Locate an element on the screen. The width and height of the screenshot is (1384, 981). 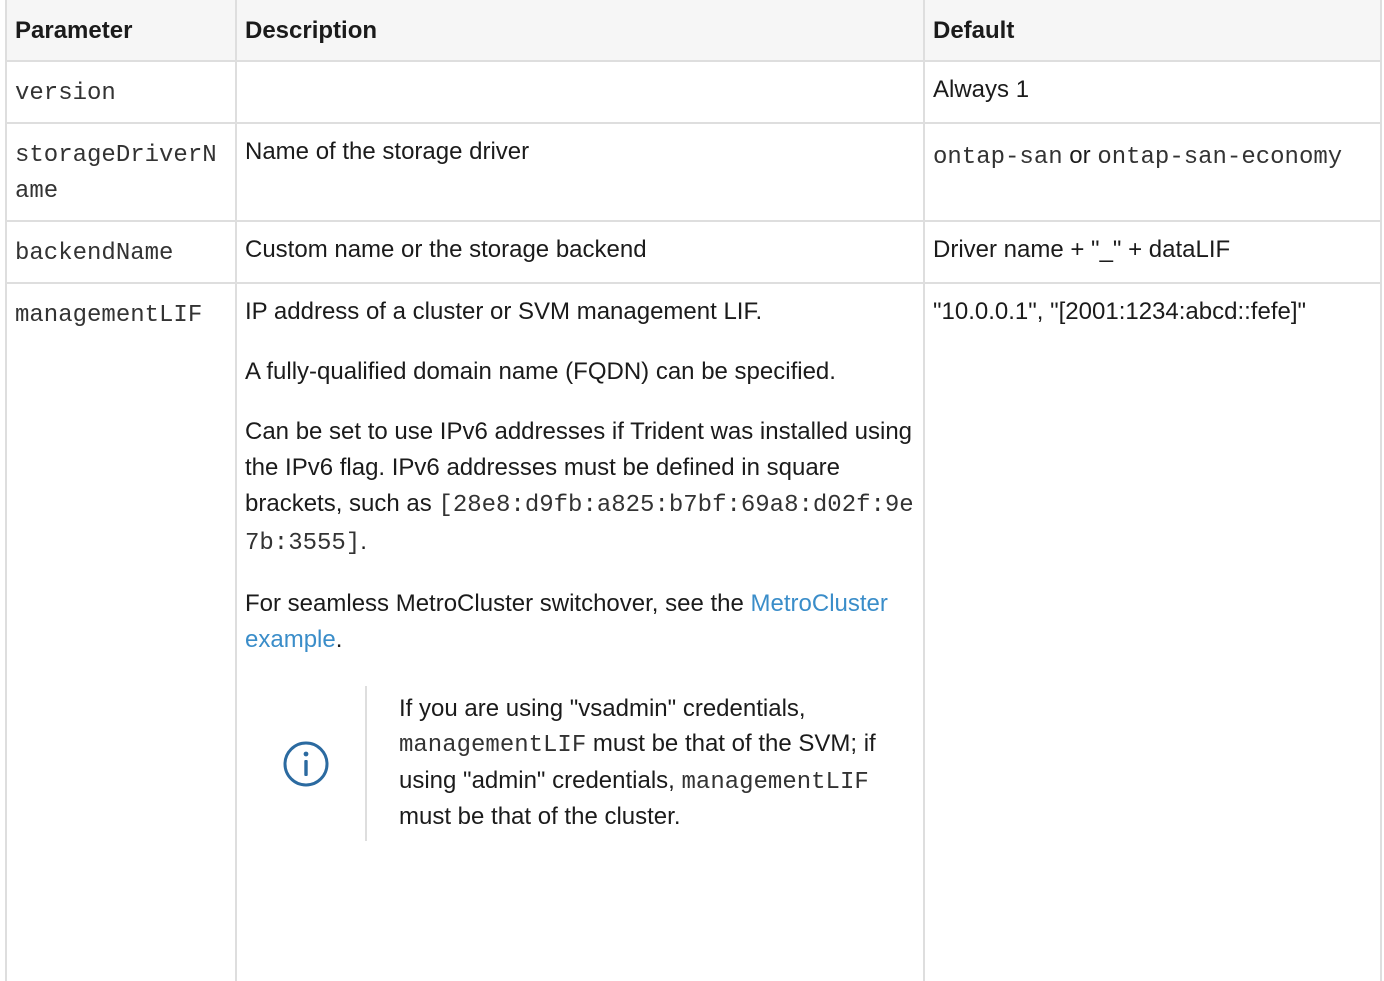
default-code-ontap-san-economy: ontap-san-economy is located at coordinates (1220, 157).